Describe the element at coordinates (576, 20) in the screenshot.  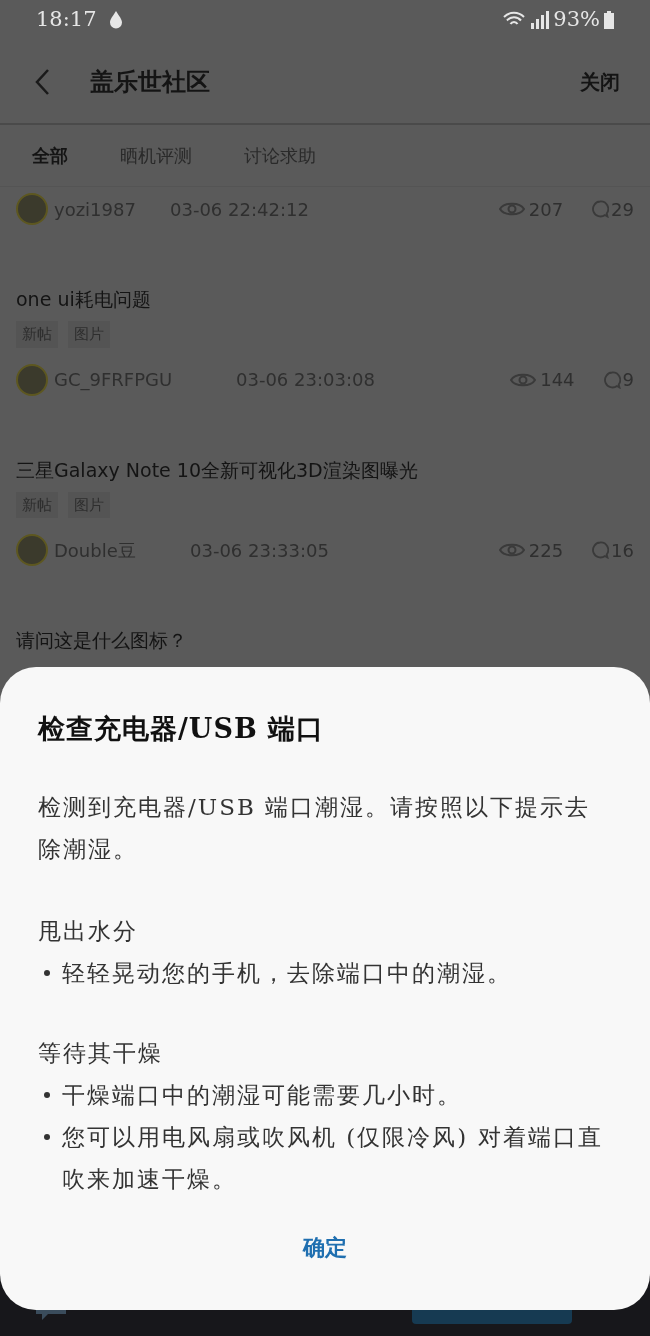
I see `battery-percent: 93%` at that location.